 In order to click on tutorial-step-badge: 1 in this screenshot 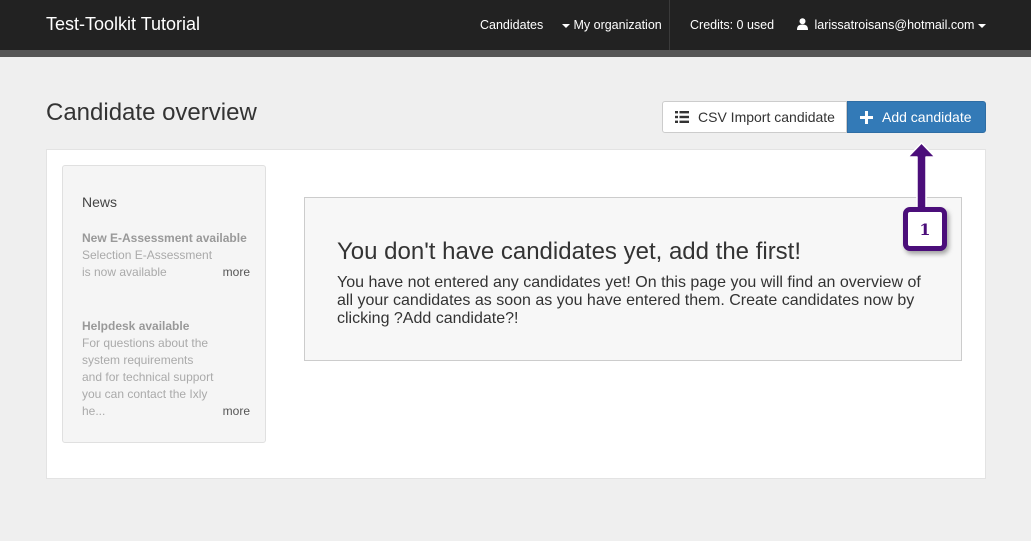, I will do `click(925, 229)`.